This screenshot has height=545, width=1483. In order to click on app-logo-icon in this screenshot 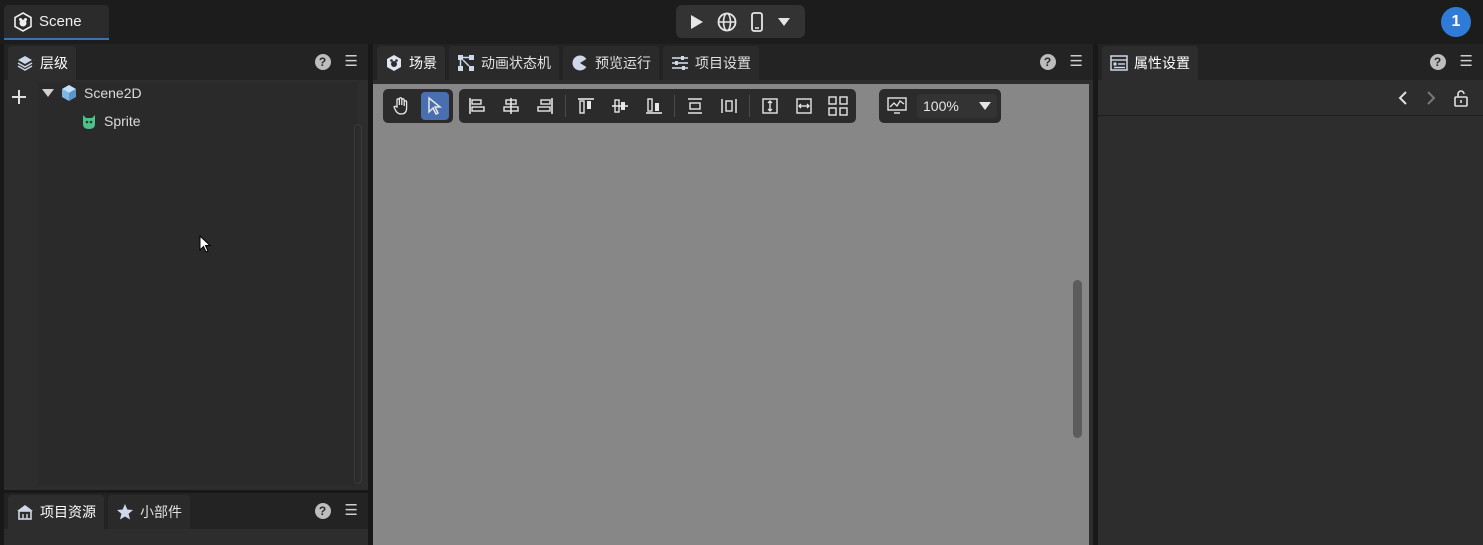, I will do `click(23, 21)`.